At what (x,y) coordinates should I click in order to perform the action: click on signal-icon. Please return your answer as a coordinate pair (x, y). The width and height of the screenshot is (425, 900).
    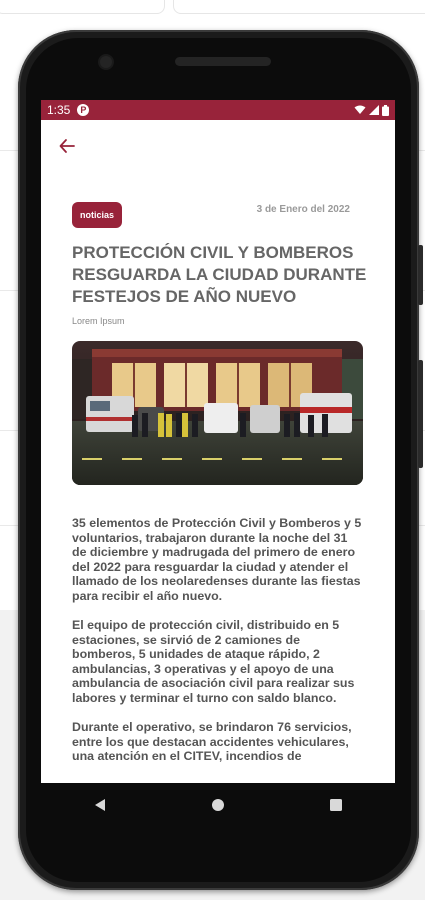
    Looking at the image, I should click on (374, 110).